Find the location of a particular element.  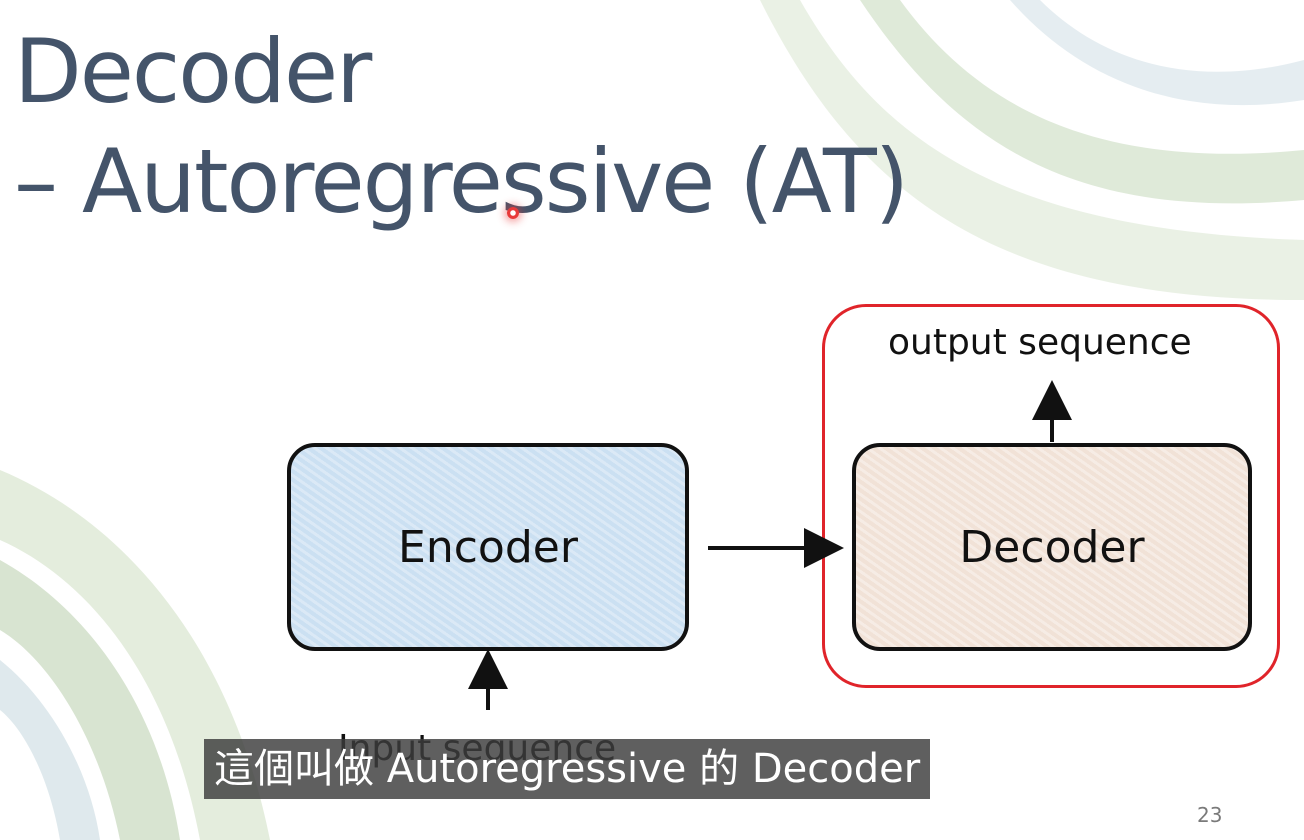

output-sequence-label: output sequence is located at coordinates (1040, 342).